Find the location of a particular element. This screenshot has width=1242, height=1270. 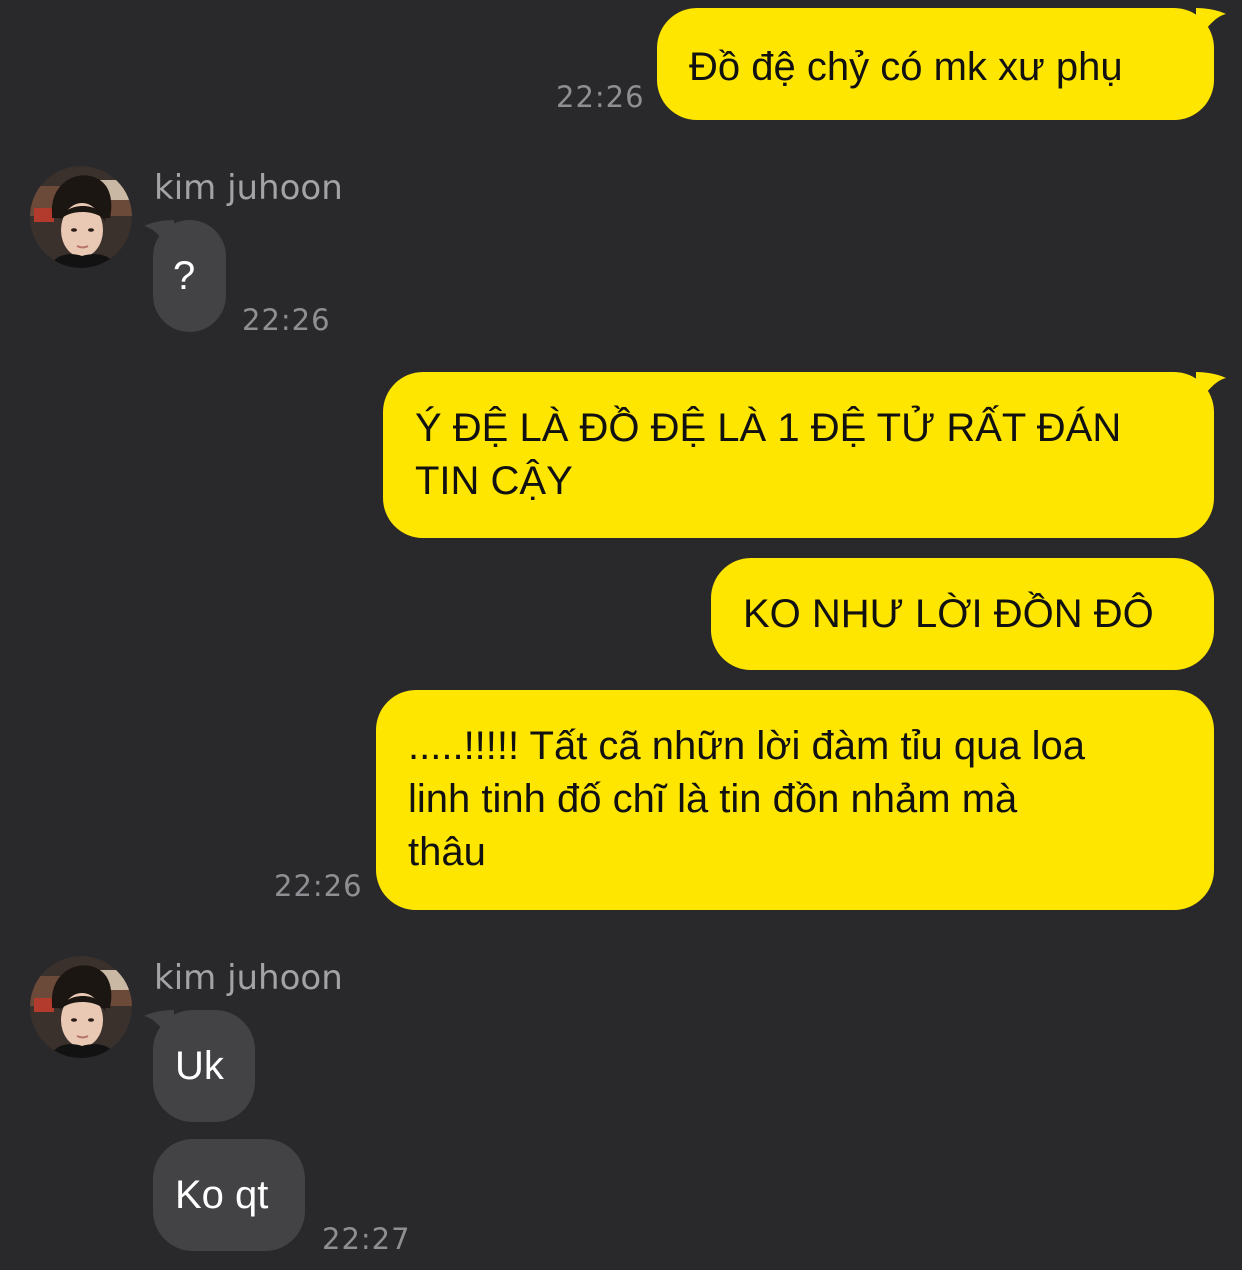

incoming-message-bubble: Uk is located at coordinates (204, 1066).